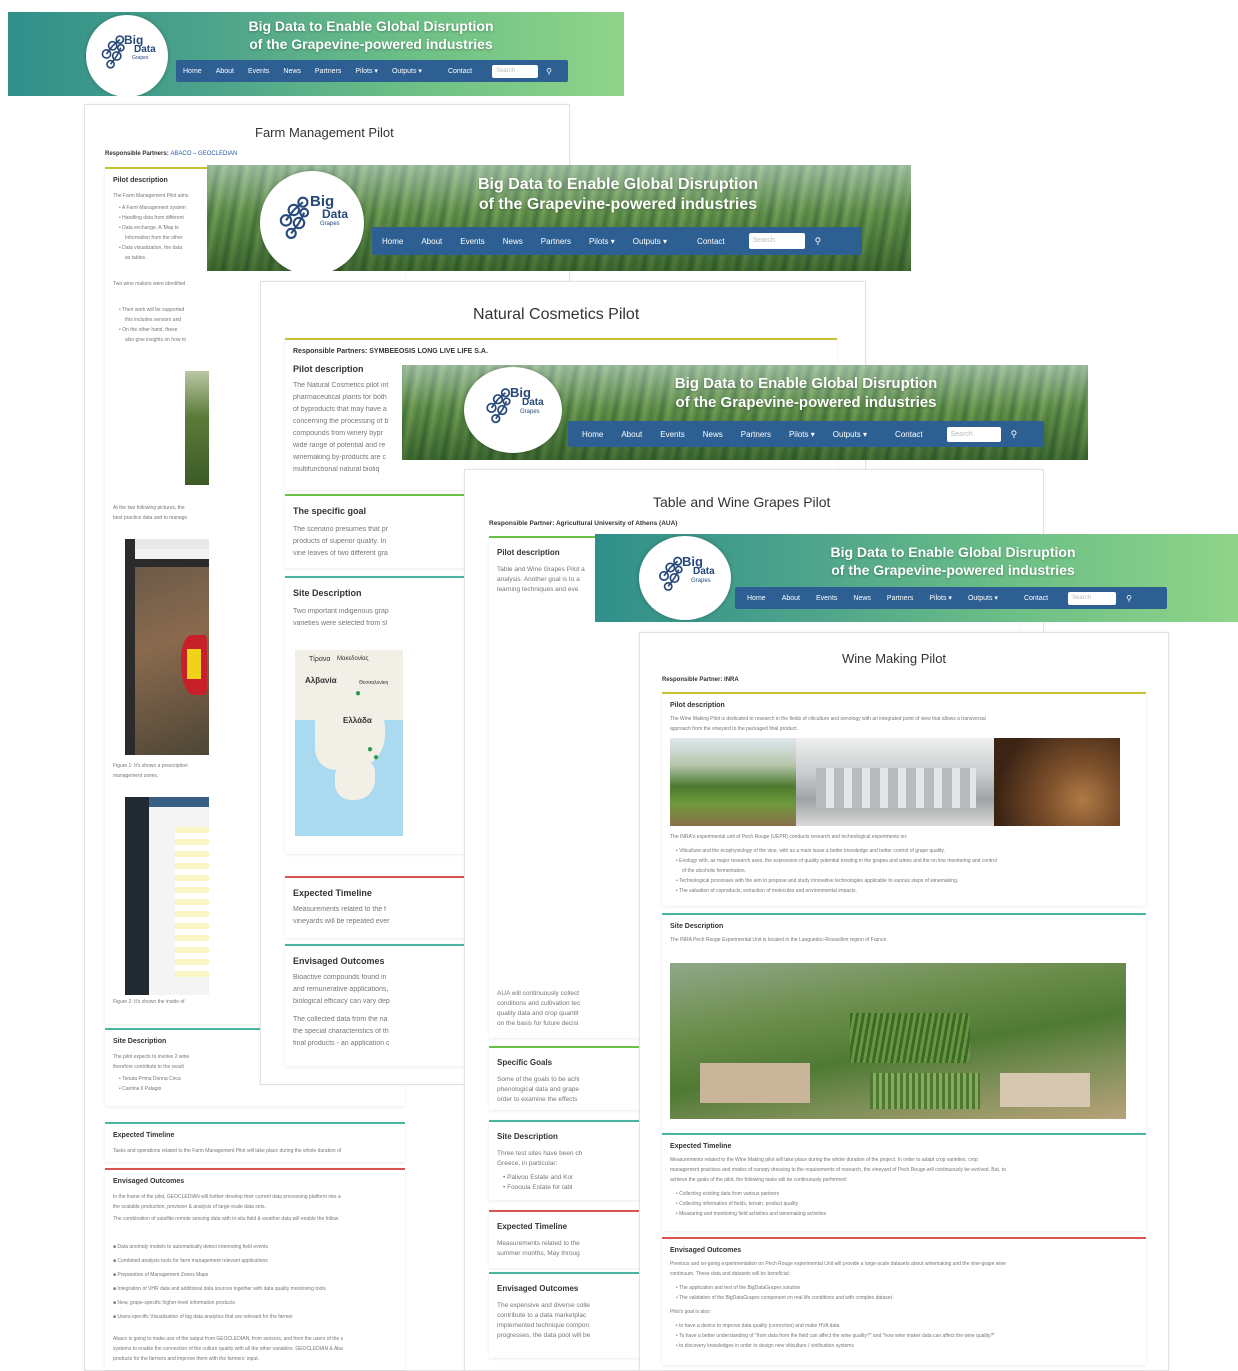 The image size is (1238, 1371). I want to click on desc-line: of byproducts that may have a, so click(340, 409).